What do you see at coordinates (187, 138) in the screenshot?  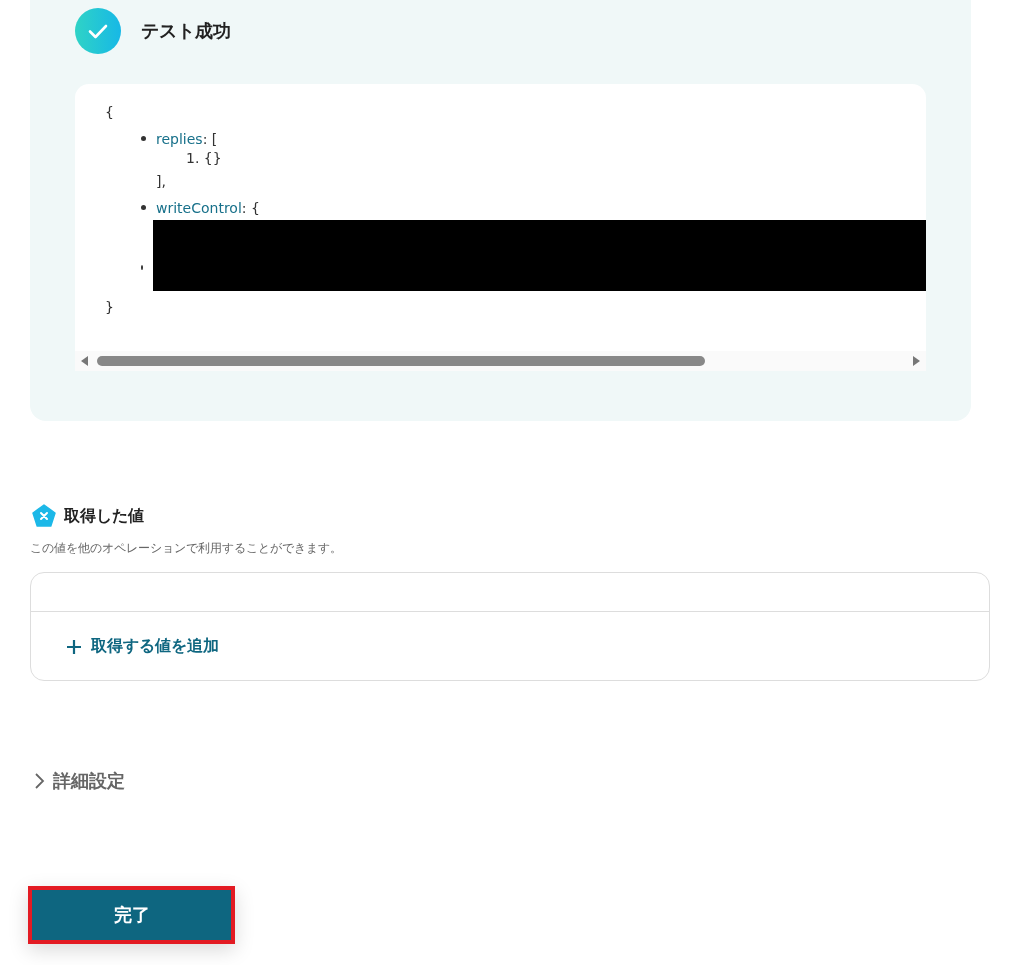 I see `code-text: replies: [` at bounding box center [187, 138].